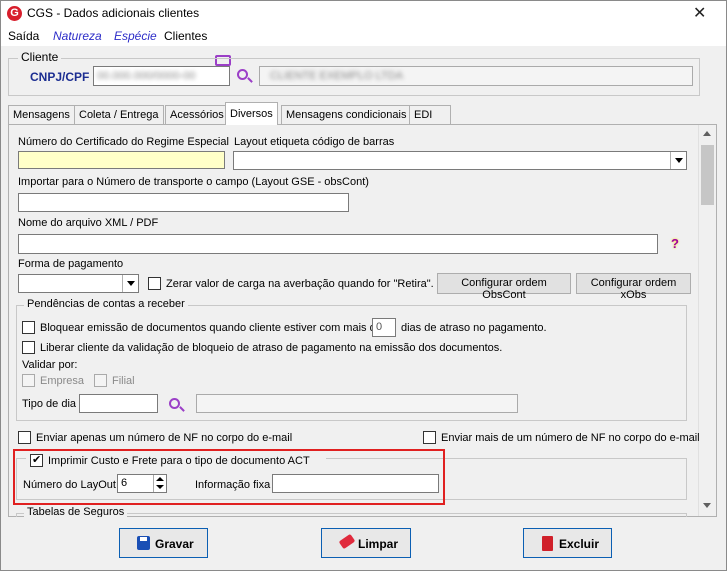  I want to click on scroll-up-icon, so click(707, 133).